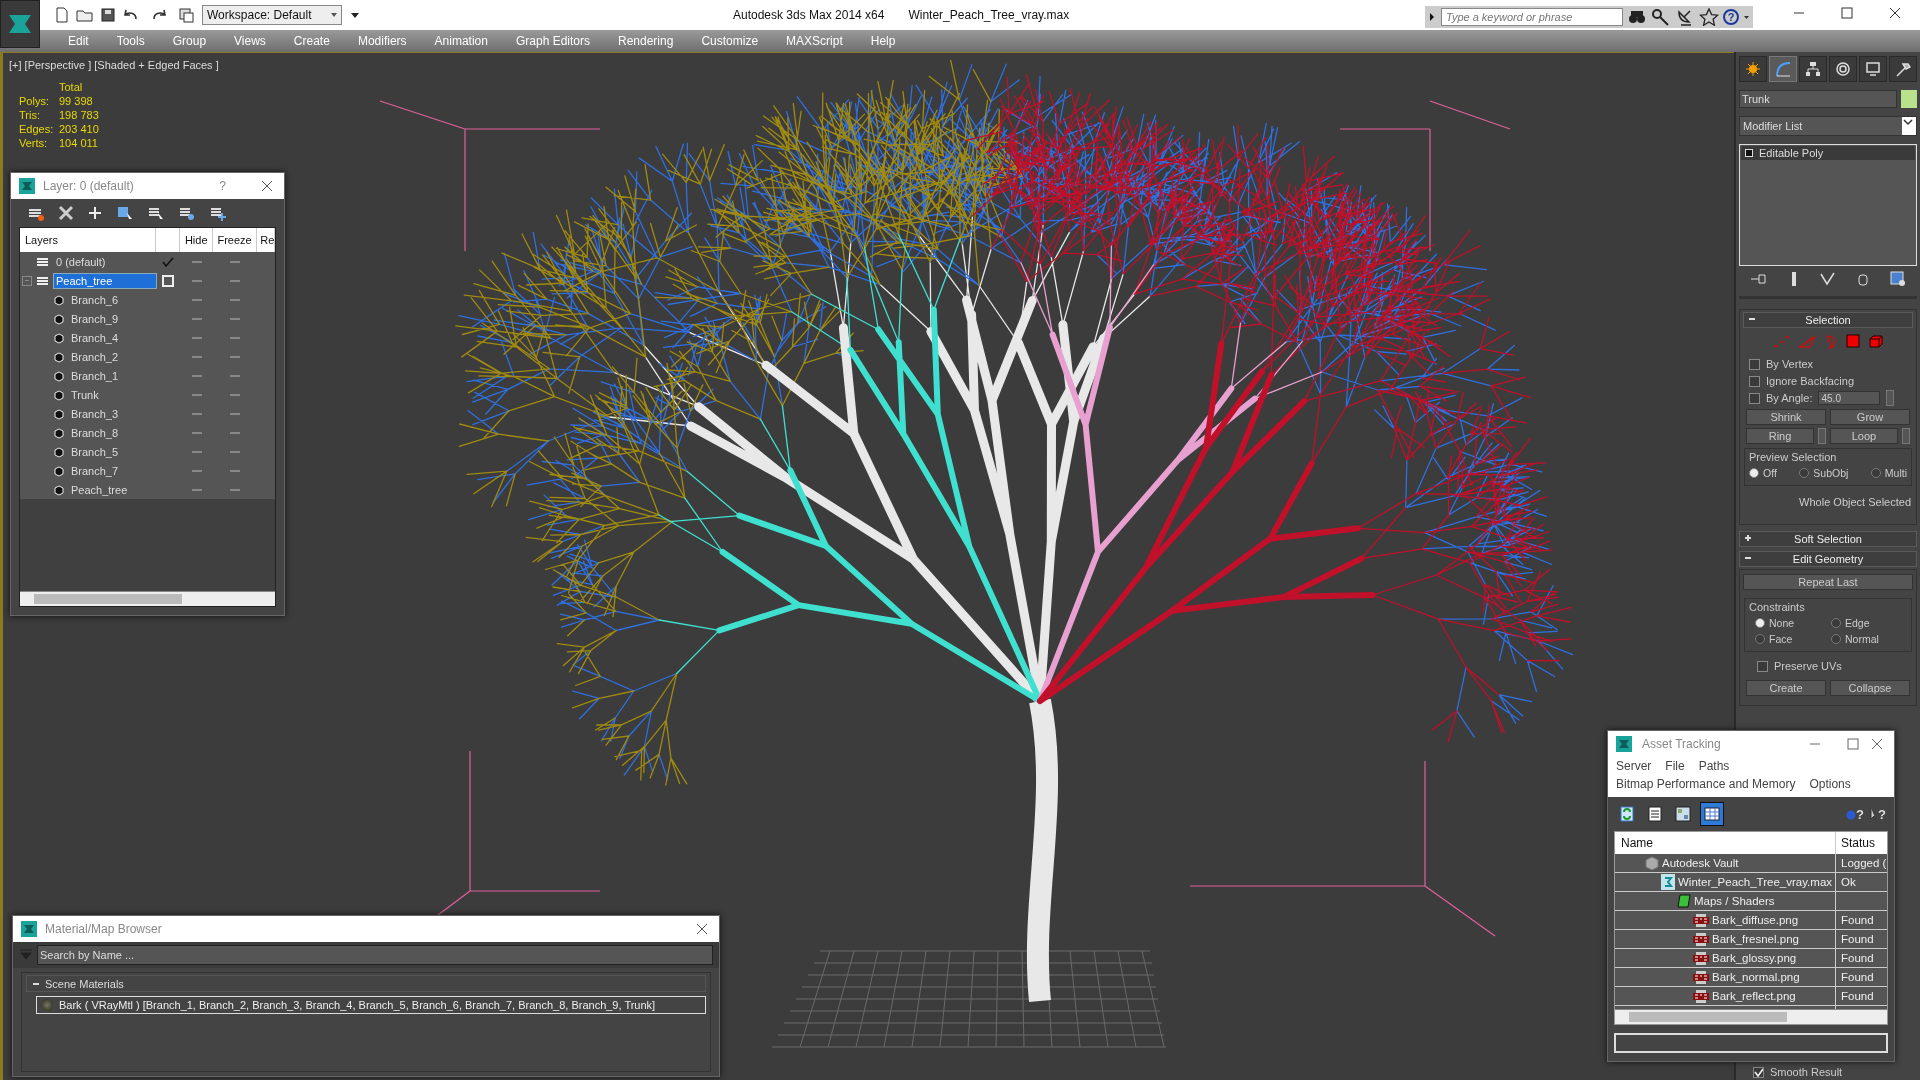  I want to click on star-icon, so click(1709, 17).